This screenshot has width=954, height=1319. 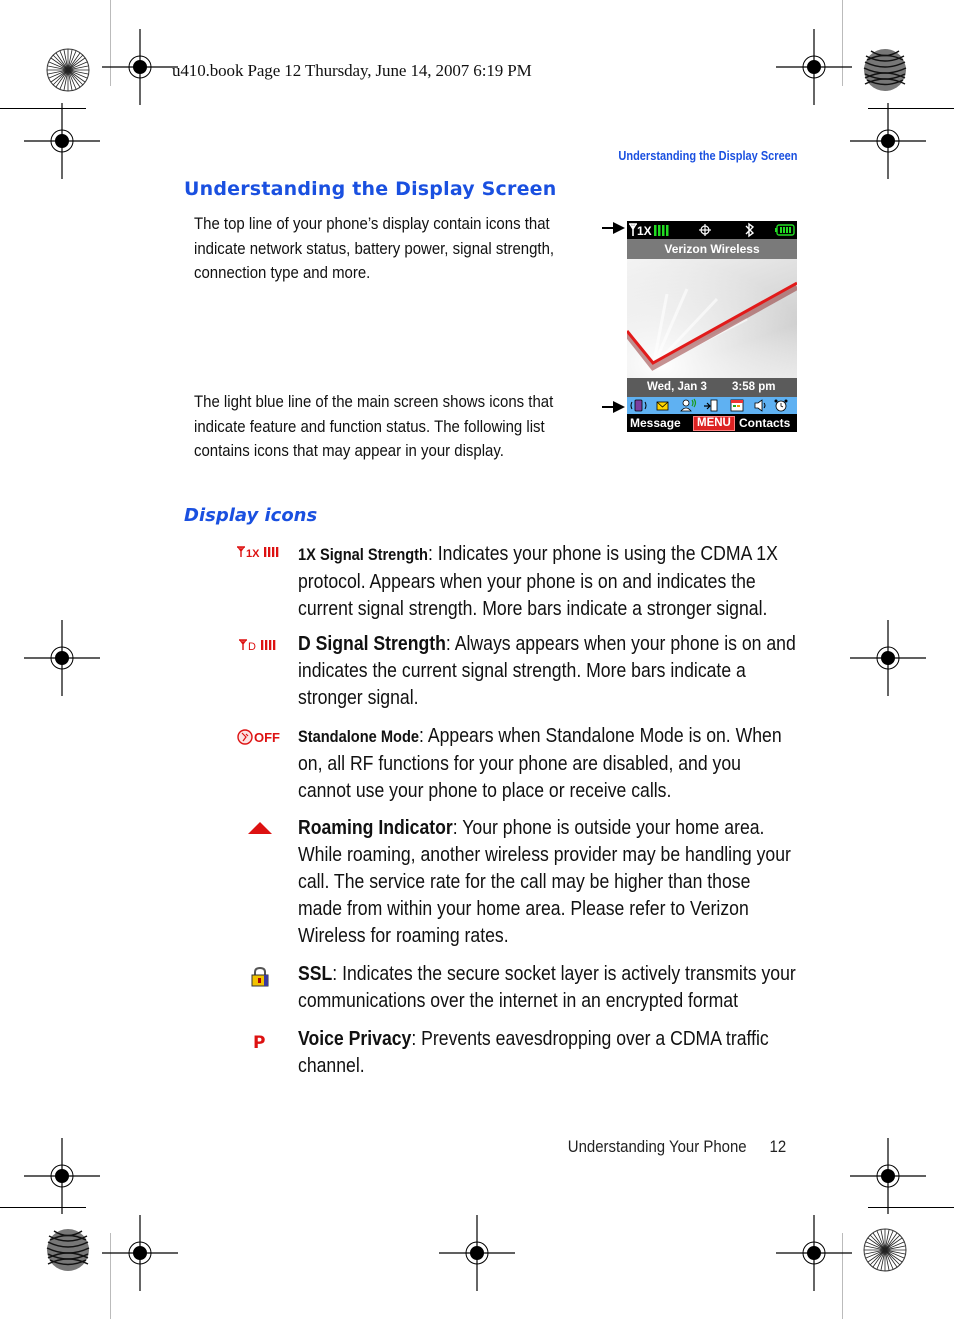 I want to click on softkey-message: Message, so click(x=655, y=423).